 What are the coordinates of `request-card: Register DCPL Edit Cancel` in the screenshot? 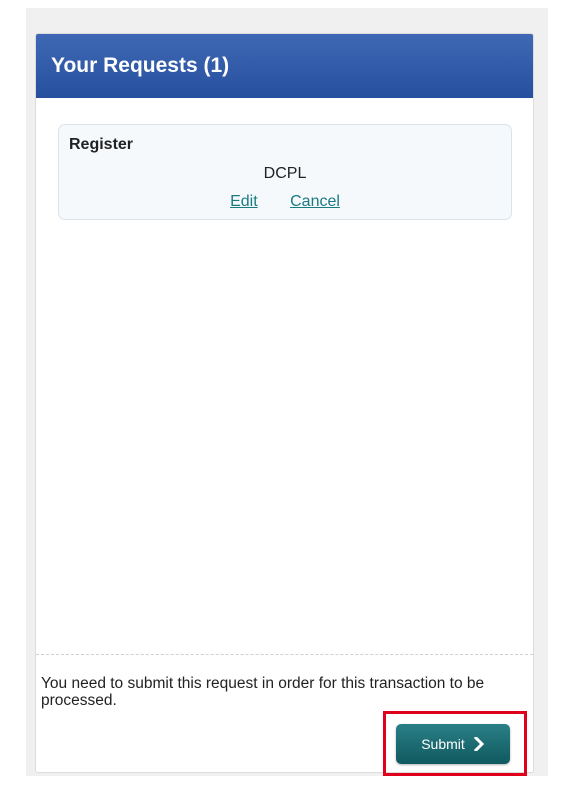 It's located at (285, 172).